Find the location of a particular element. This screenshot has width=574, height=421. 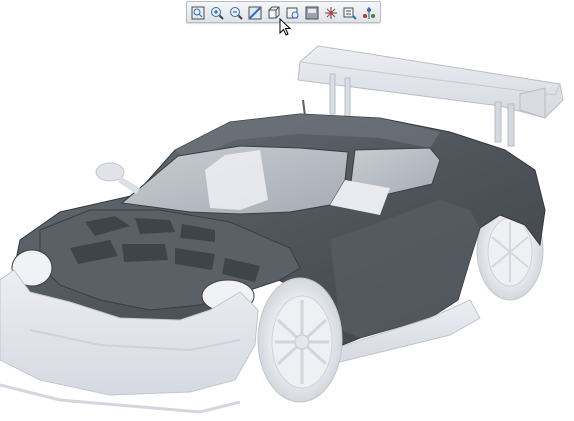

zoom-fit-icon is located at coordinates (198, 13).